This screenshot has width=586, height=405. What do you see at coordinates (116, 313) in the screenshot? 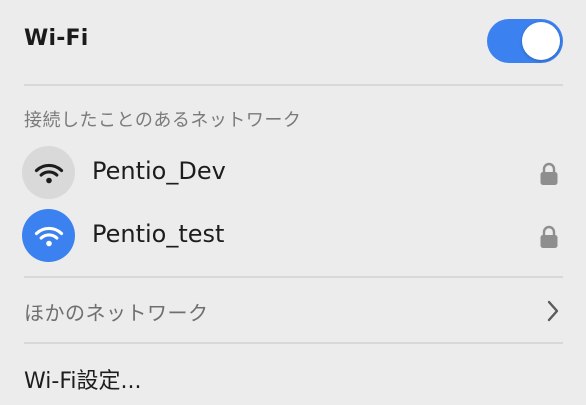
I see `other-networks-label: ほかのネットワーク` at bounding box center [116, 313].